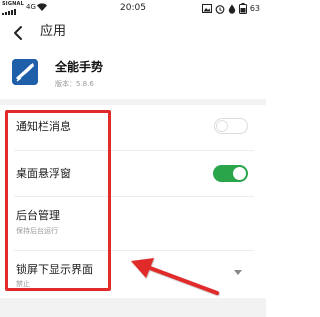 This screenshot has height=317, width=320. I want to click on back-arrow-icon, so click(18, 33).